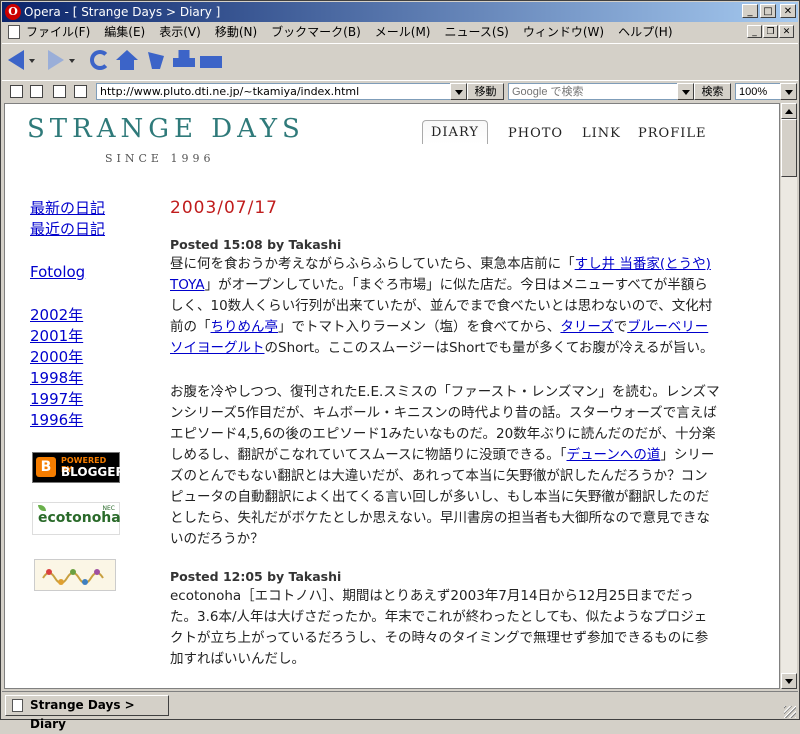 Image resolution: width=800 pixels, height=734 pixels. I want to click on site-logo: STRANGE DAYS, so click(166, 129).